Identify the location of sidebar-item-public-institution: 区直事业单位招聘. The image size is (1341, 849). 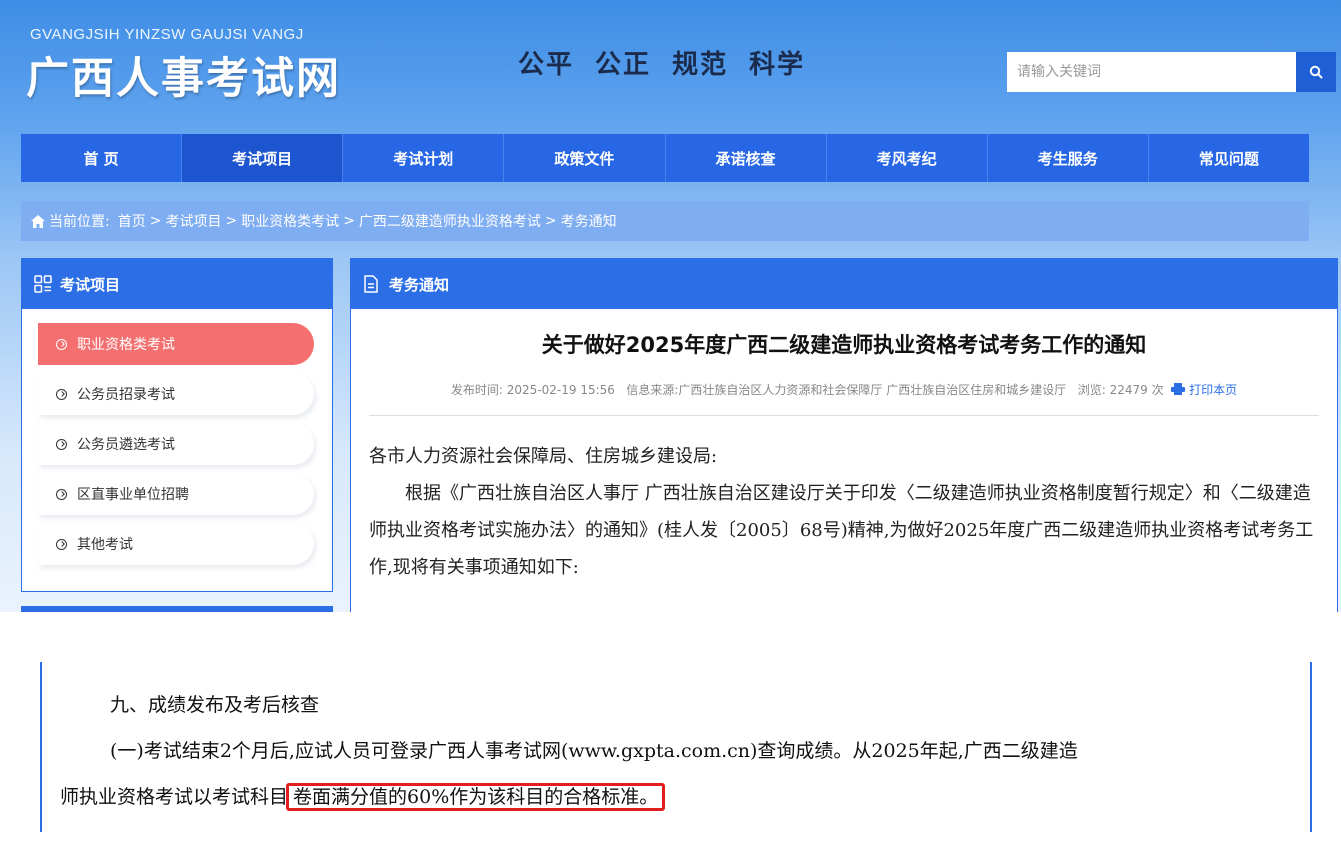
(176, 494).